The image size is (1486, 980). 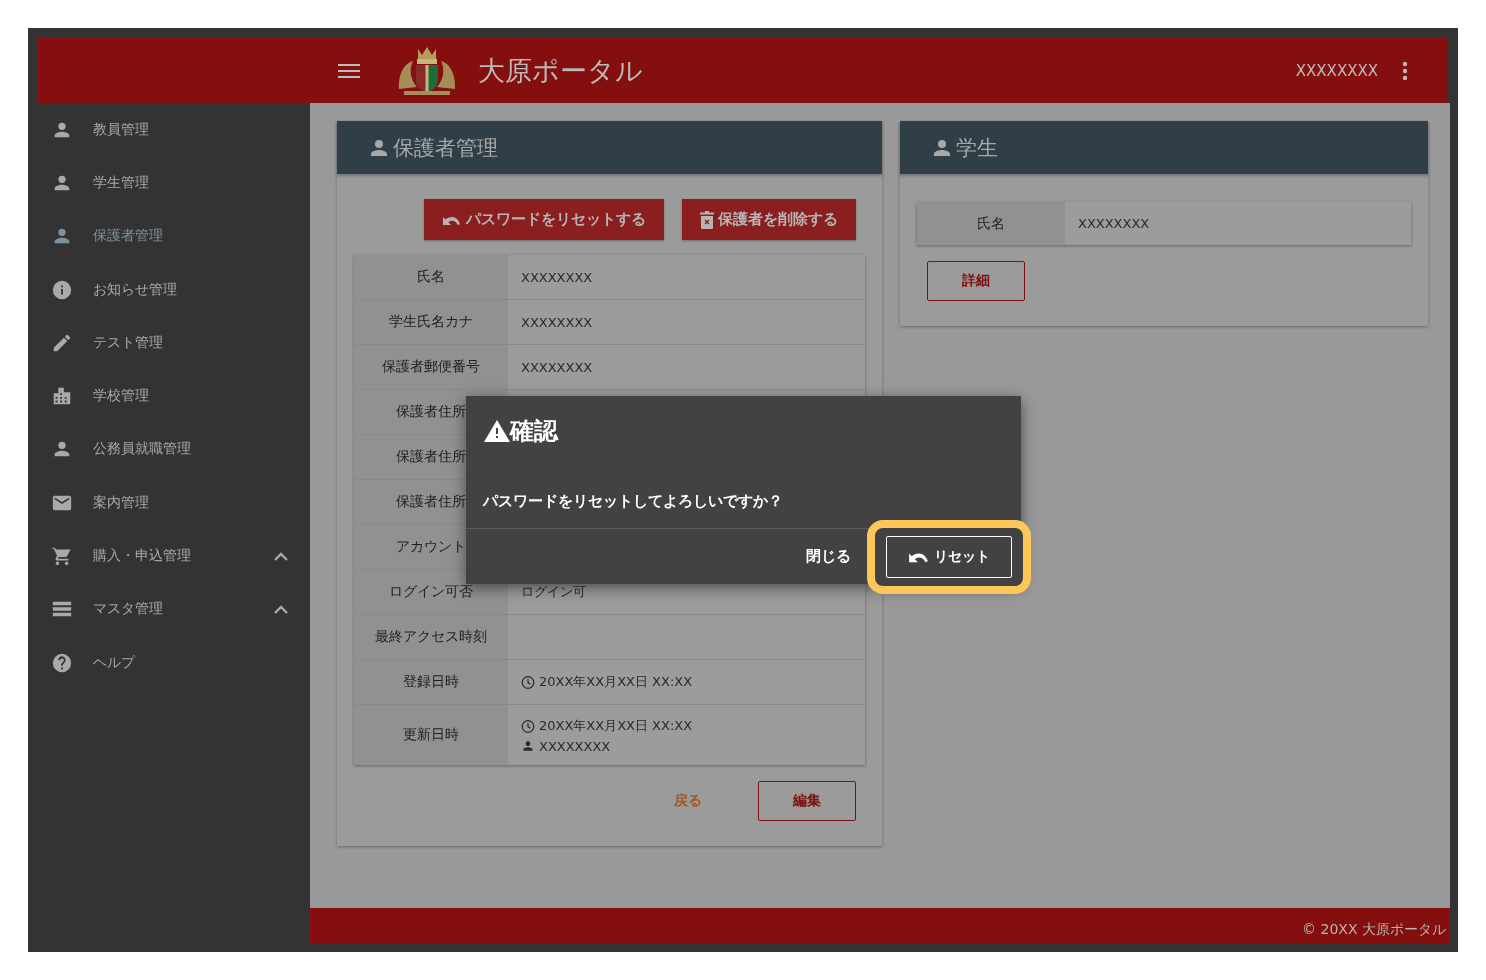 I want to click on row-label: 学生氏名カナ, so click(x=431, y=322).